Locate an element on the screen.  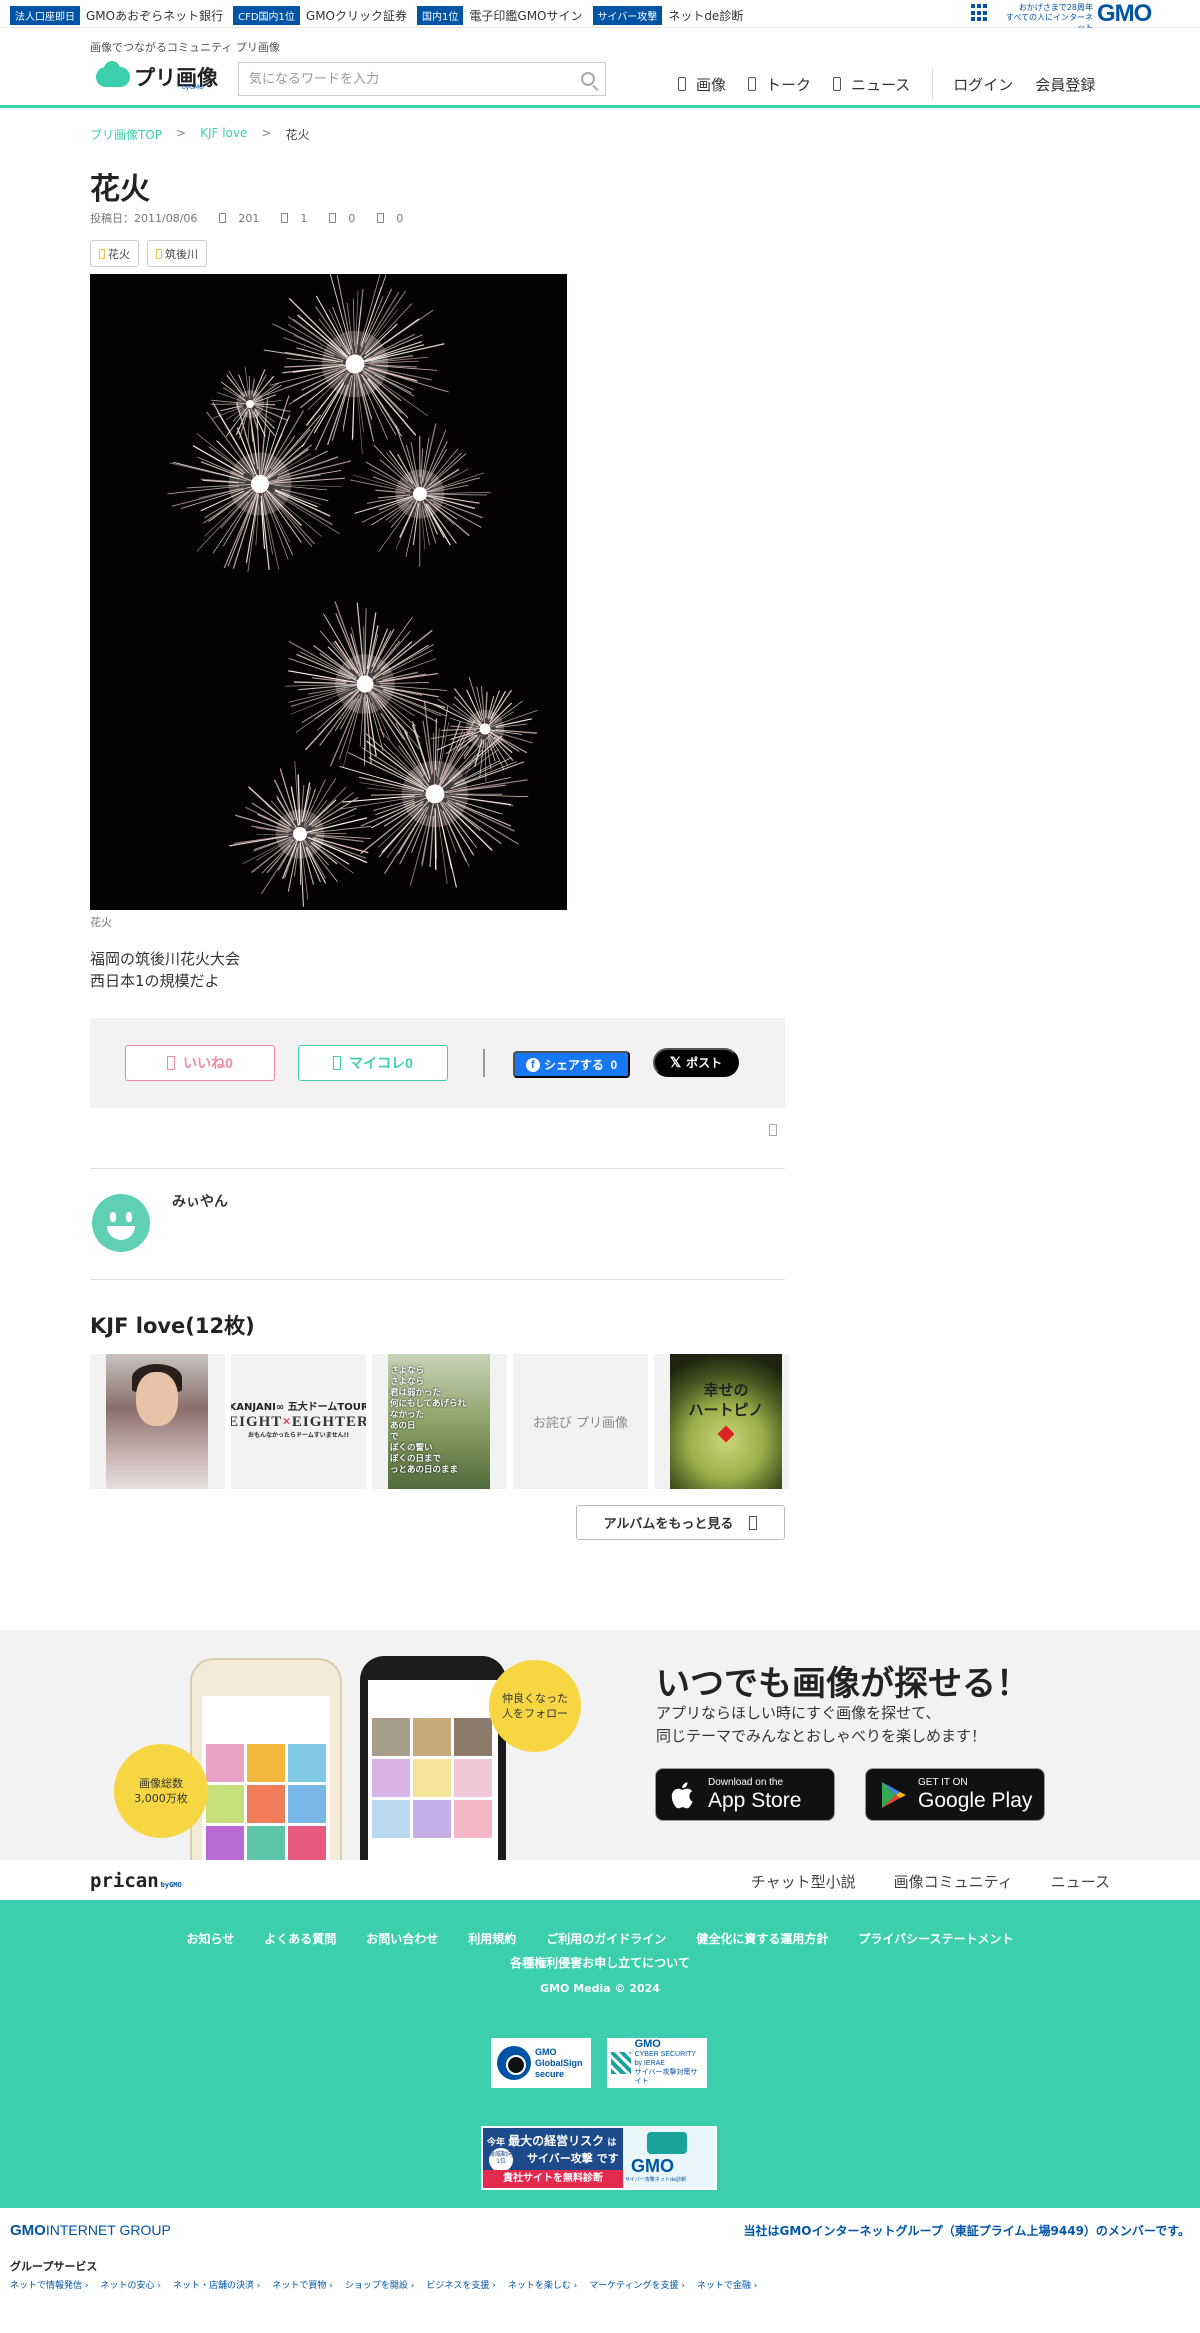
group-service-link: ビジネスを支援 › is located at coordinates (460, 2284).